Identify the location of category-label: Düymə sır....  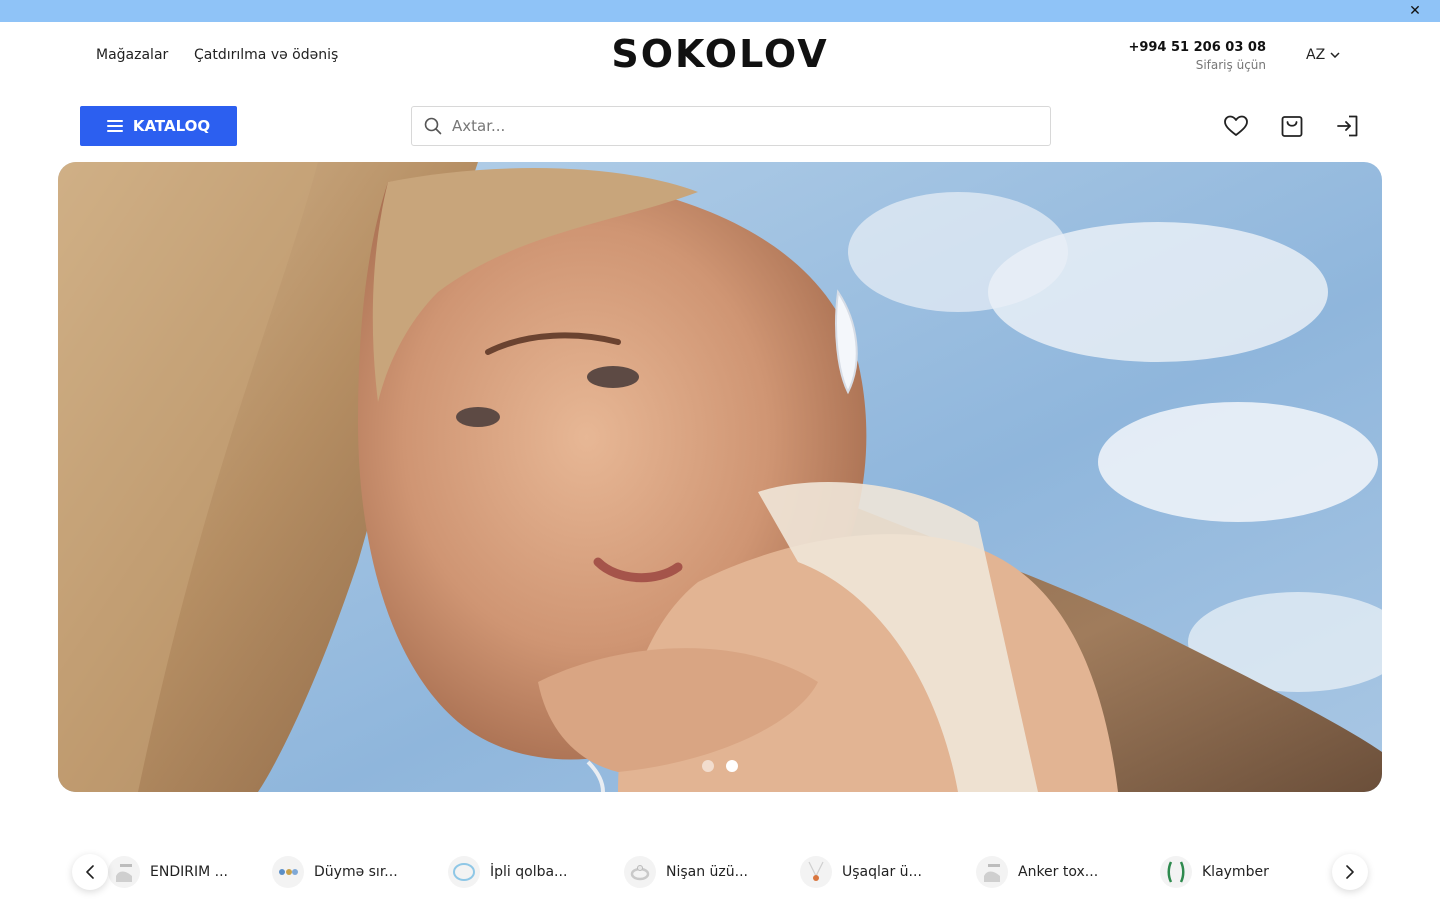
(356, 872).